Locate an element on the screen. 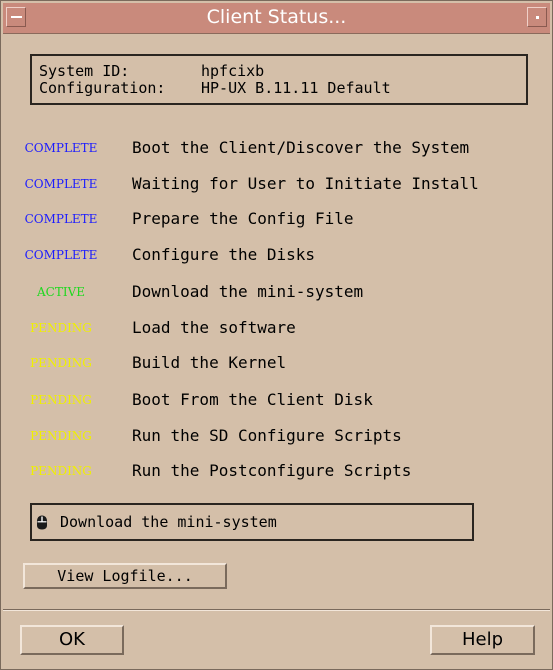 The height and width of the screenshot is (670, 553). step-label: Boot From the Client Disk is located at coordinates (252, 399).